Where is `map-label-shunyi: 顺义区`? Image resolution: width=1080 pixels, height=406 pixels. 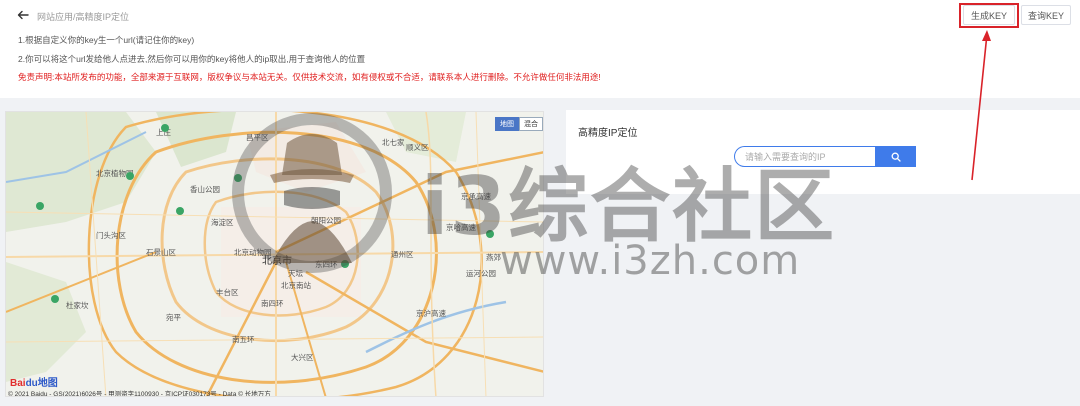
map-label-shunyi: 顺义区 is located at coordinates (417, 147).